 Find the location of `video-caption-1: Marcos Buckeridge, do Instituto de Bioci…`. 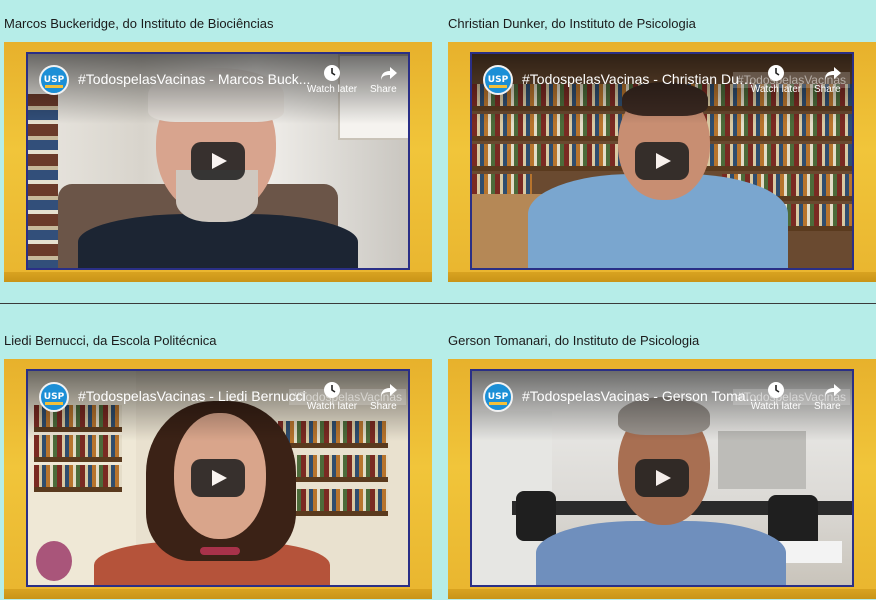

video-caption-1: Marcos Buckeridge, do Instituto de Bioci… is located at coordinates (139, 23).